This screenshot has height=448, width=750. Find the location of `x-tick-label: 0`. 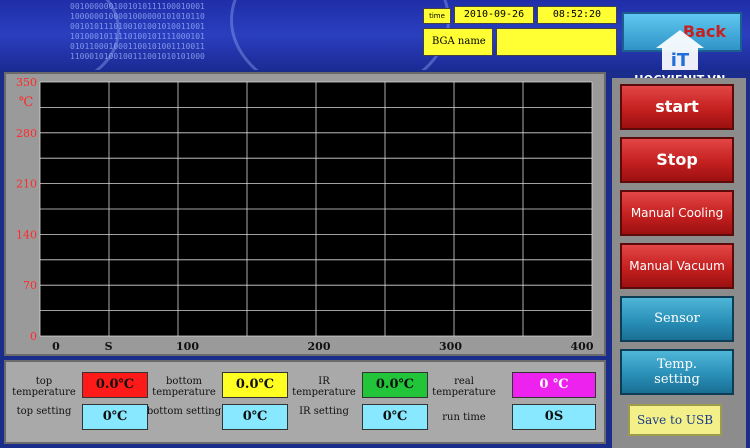

x-tick-label: 0 is located at coordinates (56, 346).